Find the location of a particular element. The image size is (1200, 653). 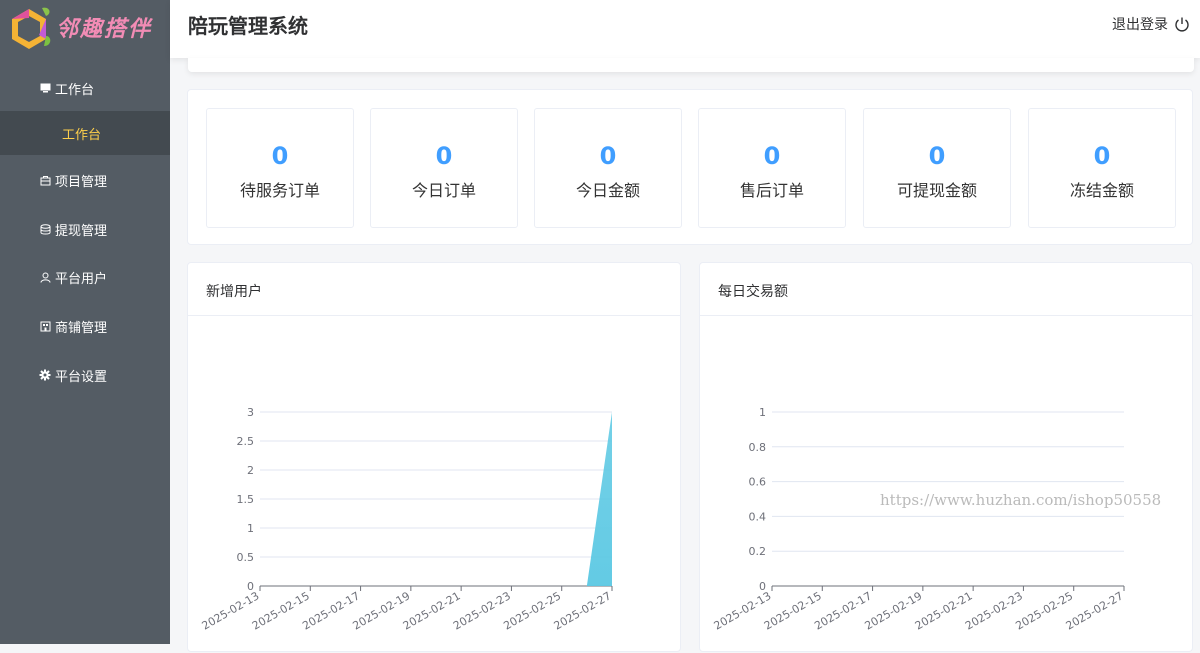

sidebar-subitem-dashboard: 工作台 is located at coordinates (85, 133).